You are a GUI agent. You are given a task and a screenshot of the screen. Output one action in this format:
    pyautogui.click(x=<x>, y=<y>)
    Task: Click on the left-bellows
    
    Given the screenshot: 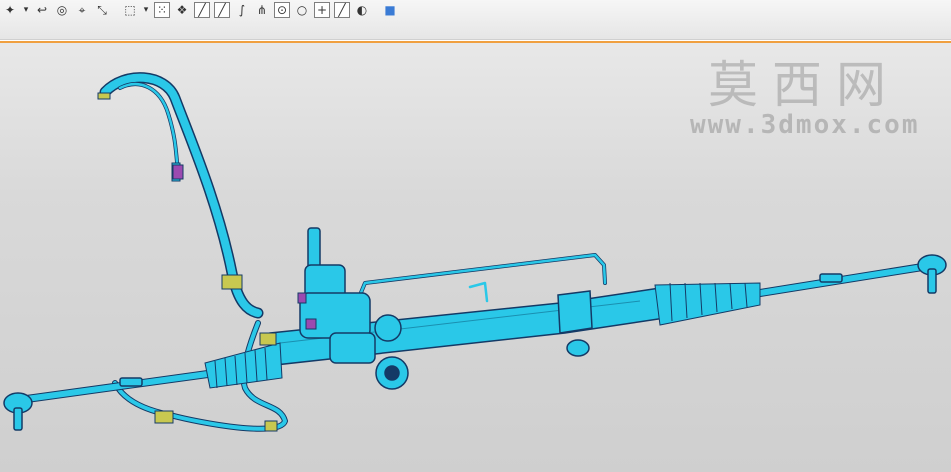 What is the action you would take?
    pyautogui.click(x=243, y=365)
    